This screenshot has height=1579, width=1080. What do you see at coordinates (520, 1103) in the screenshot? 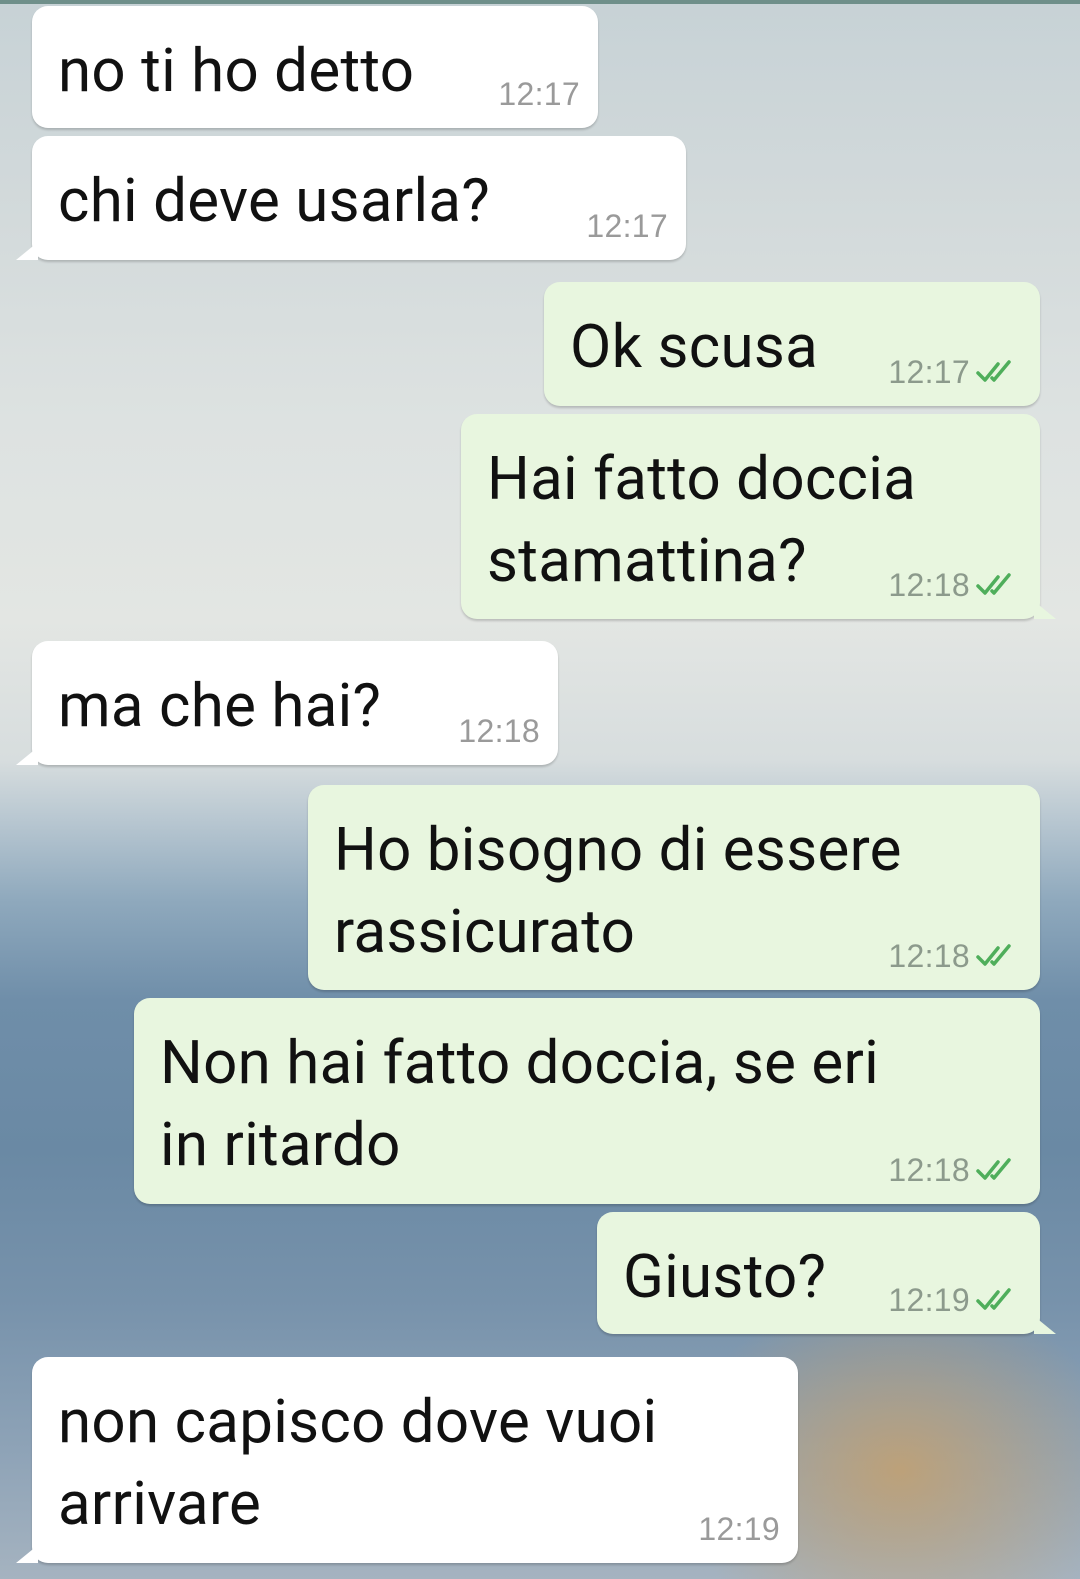
I see `message-text: Non hai fatto doccia, se eri in ritardo` at bounding box center [520, 1103].